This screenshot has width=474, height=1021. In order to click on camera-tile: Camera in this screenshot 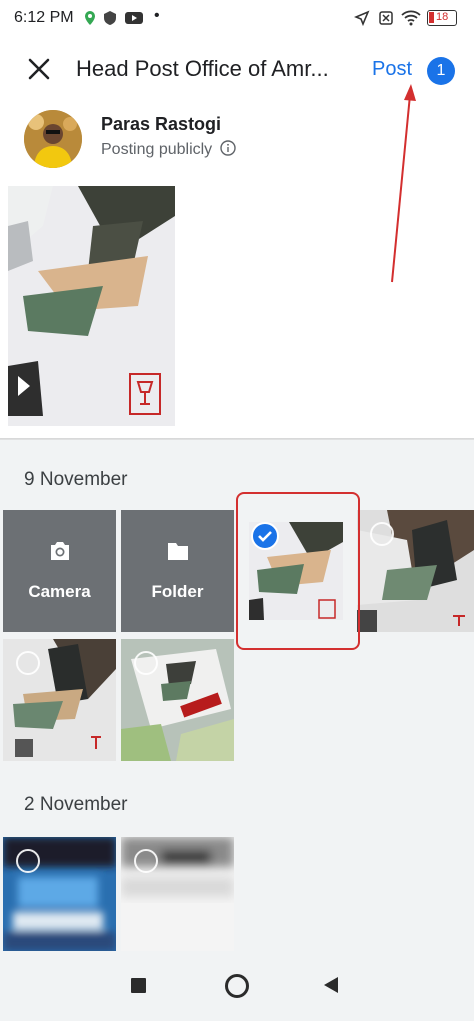, I will do `click(59, 571)`.